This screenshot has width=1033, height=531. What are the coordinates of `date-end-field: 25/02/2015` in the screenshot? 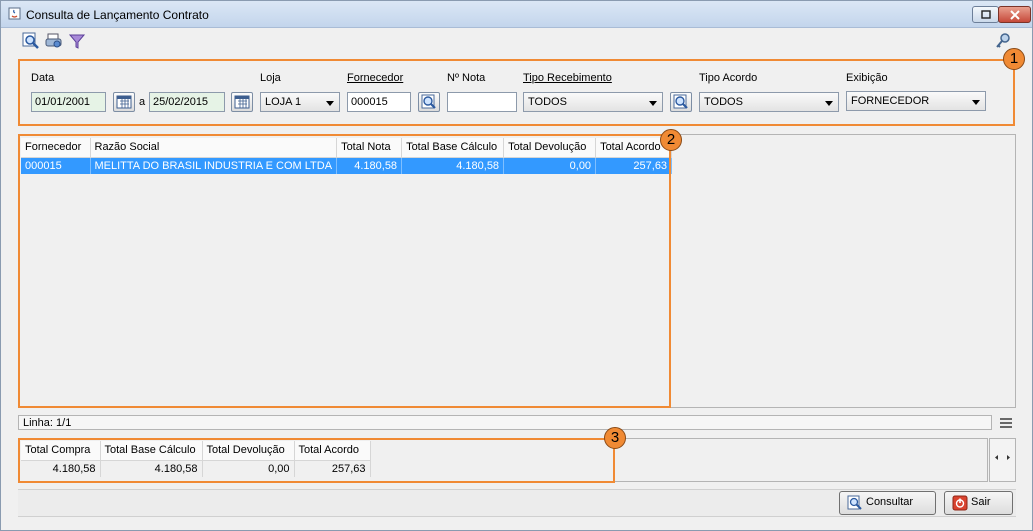 It's located at (187, 102).